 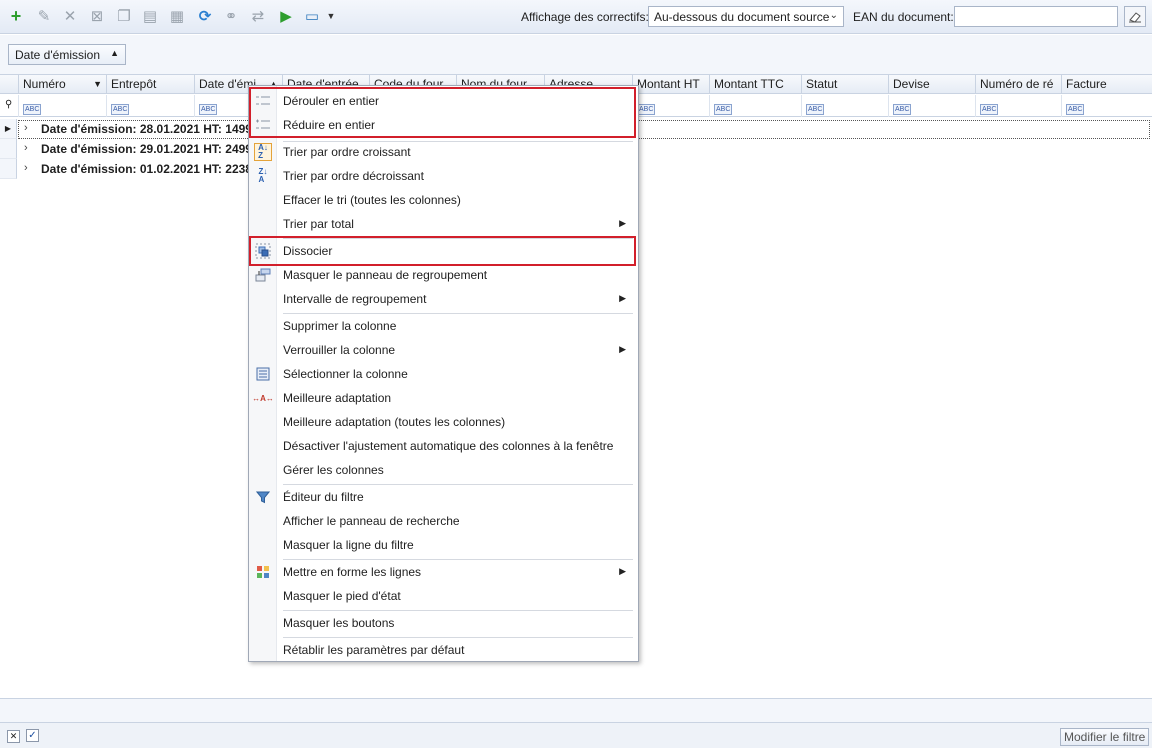 I want to click on column-label: Numéro de ré, so click(x=1017, y=84).